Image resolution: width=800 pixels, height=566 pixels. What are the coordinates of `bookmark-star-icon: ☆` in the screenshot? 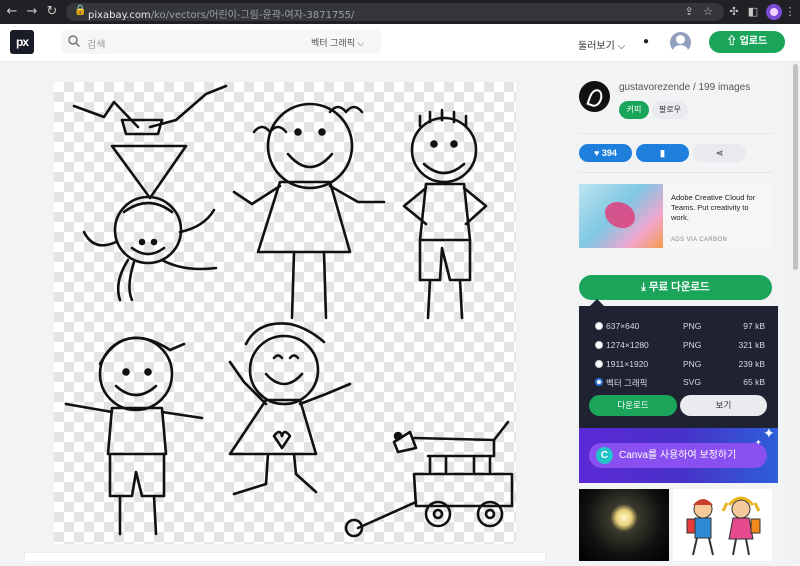 It's located at (708, 12).